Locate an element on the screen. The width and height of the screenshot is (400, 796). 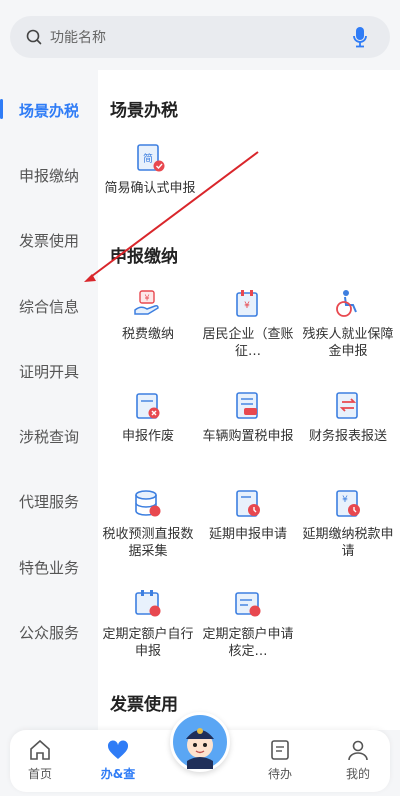
section-title-scenario: 场景办税 is located at coordinates (144, 111).